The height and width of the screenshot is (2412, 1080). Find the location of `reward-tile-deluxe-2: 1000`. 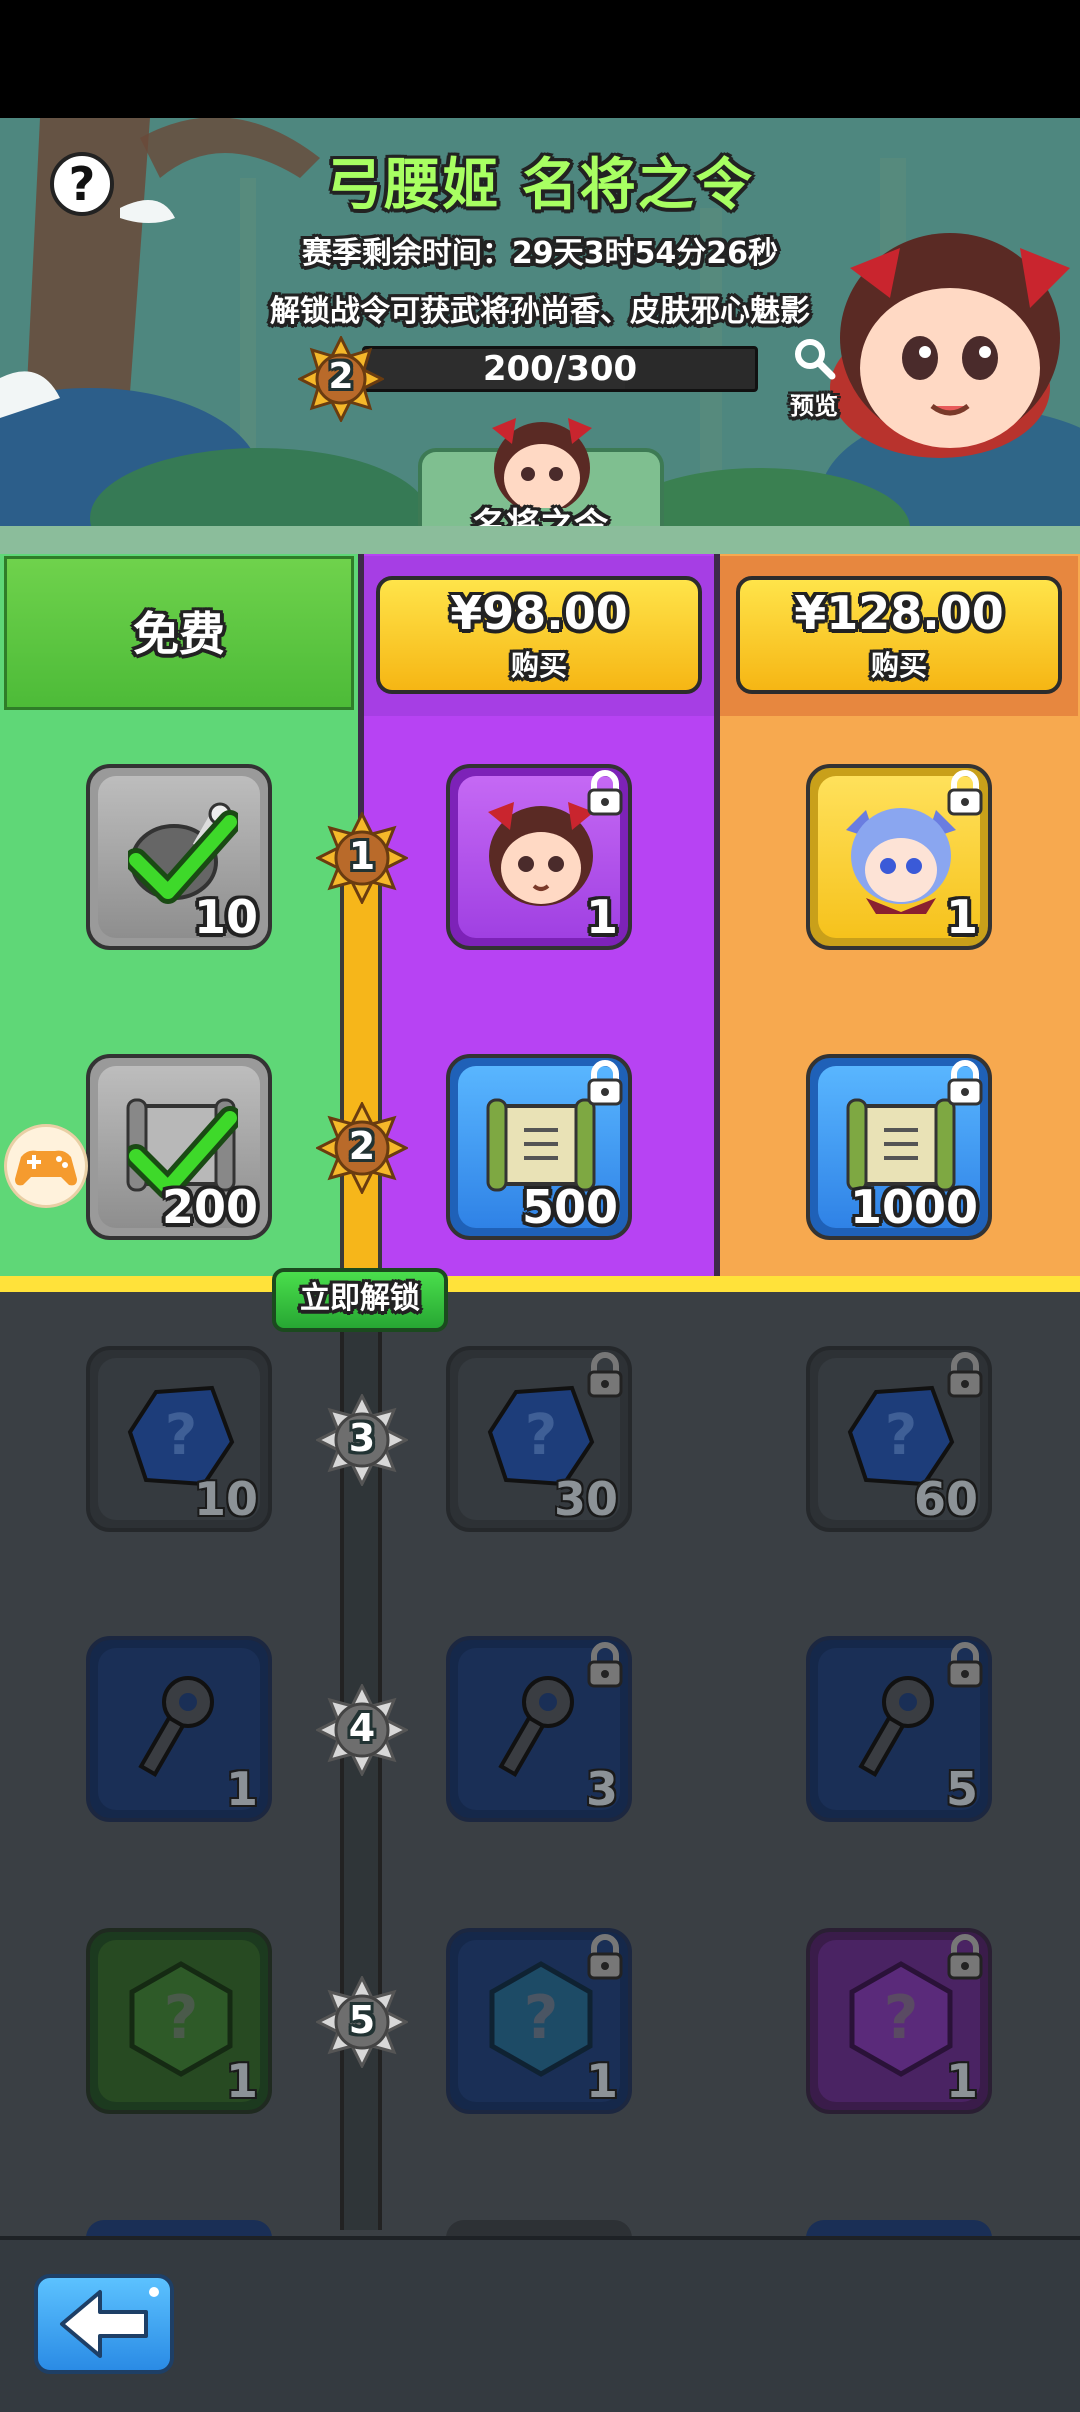

reward-tile-deluxe-2: 1000 is located at coordinates (899, 1147).